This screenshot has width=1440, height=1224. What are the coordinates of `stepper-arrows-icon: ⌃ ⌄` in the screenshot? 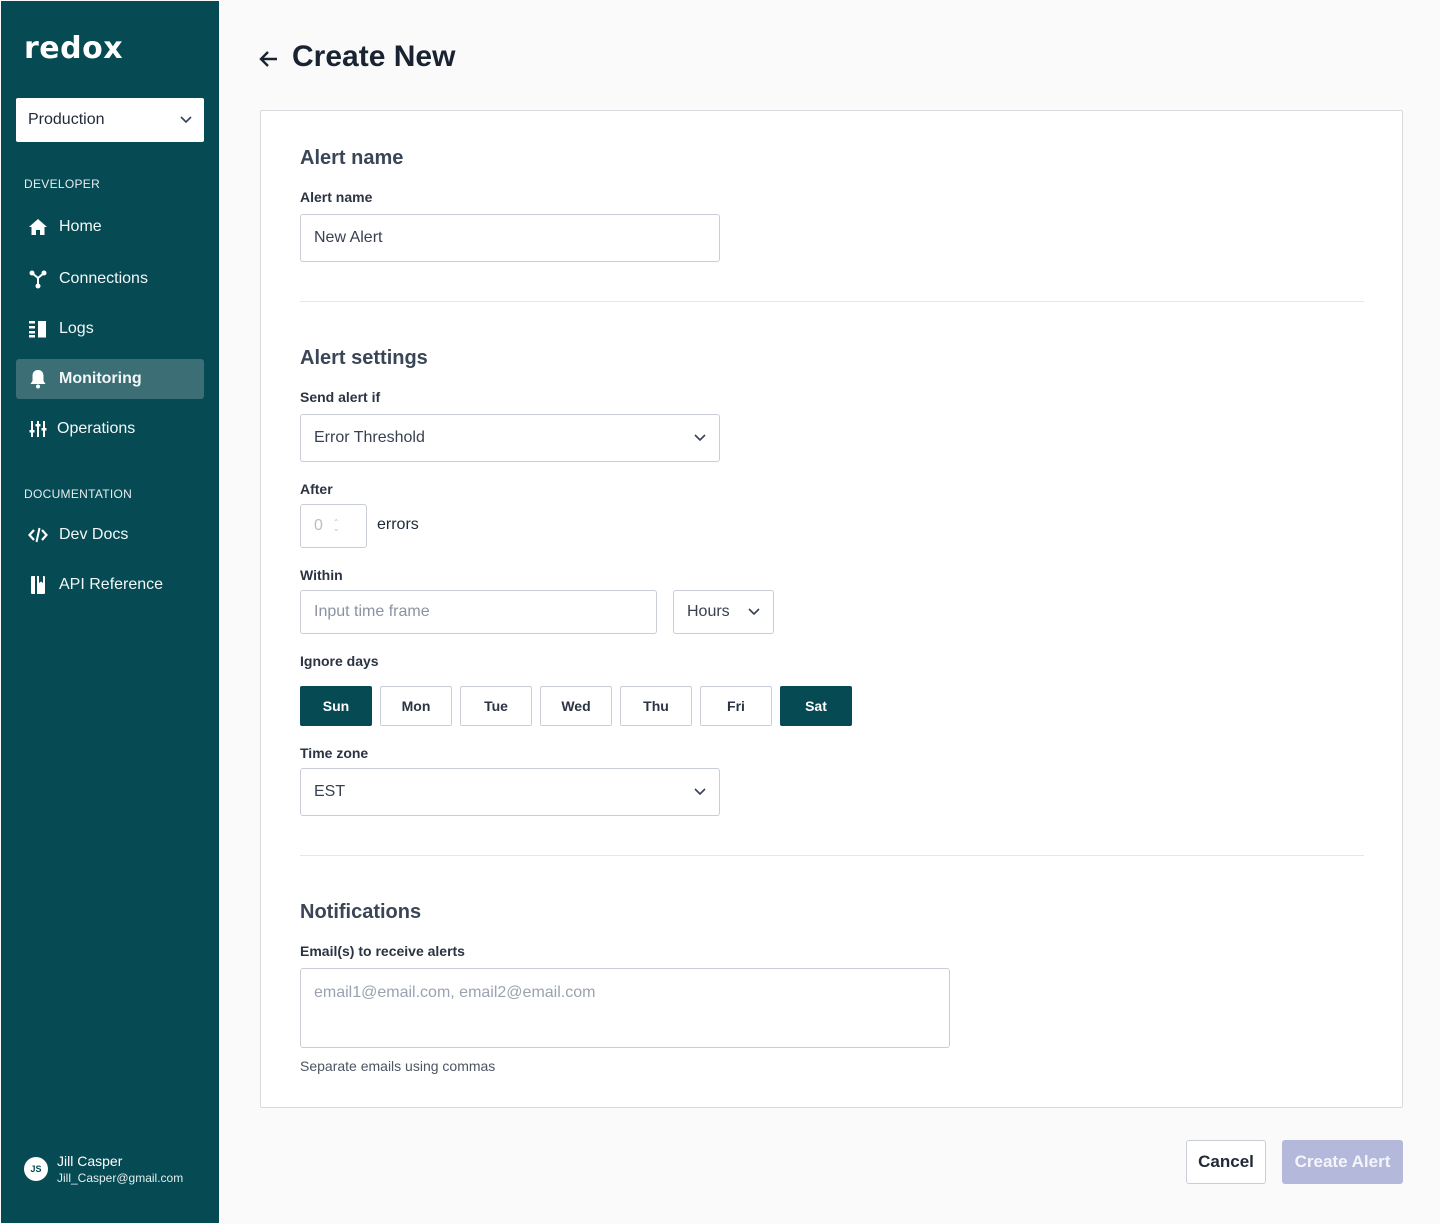 It's located at (336, 526).